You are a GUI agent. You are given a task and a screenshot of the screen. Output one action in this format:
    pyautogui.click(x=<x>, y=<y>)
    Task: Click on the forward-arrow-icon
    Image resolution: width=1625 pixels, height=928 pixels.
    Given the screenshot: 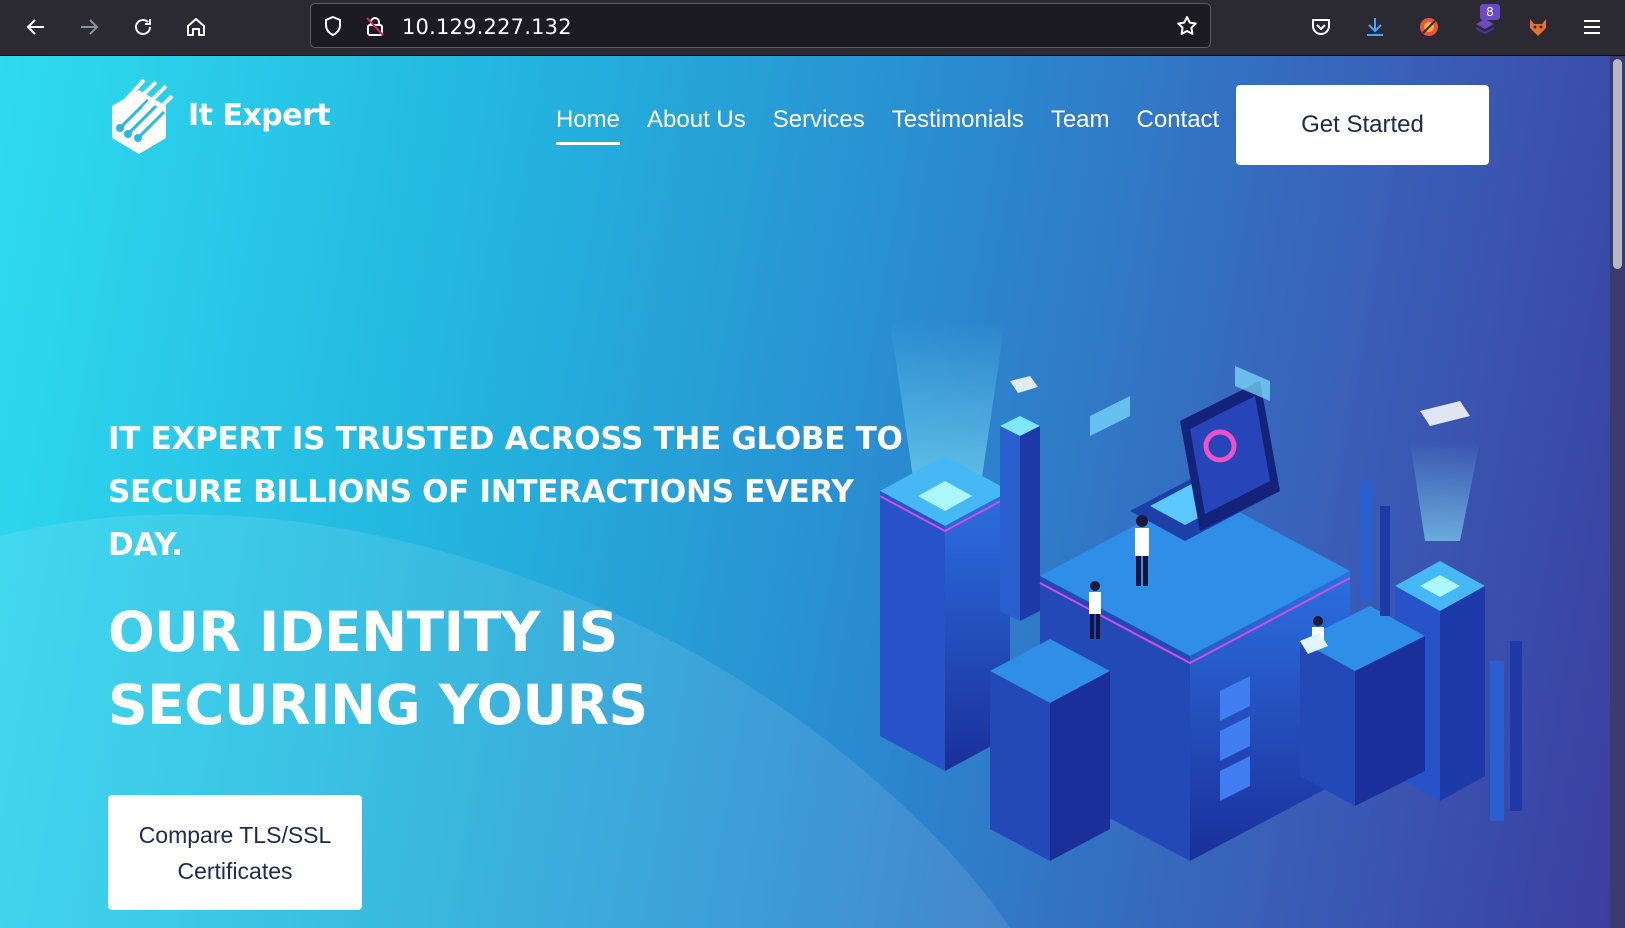 What is the action you would take?
    pyautogui.click(x=90, y=27)
    